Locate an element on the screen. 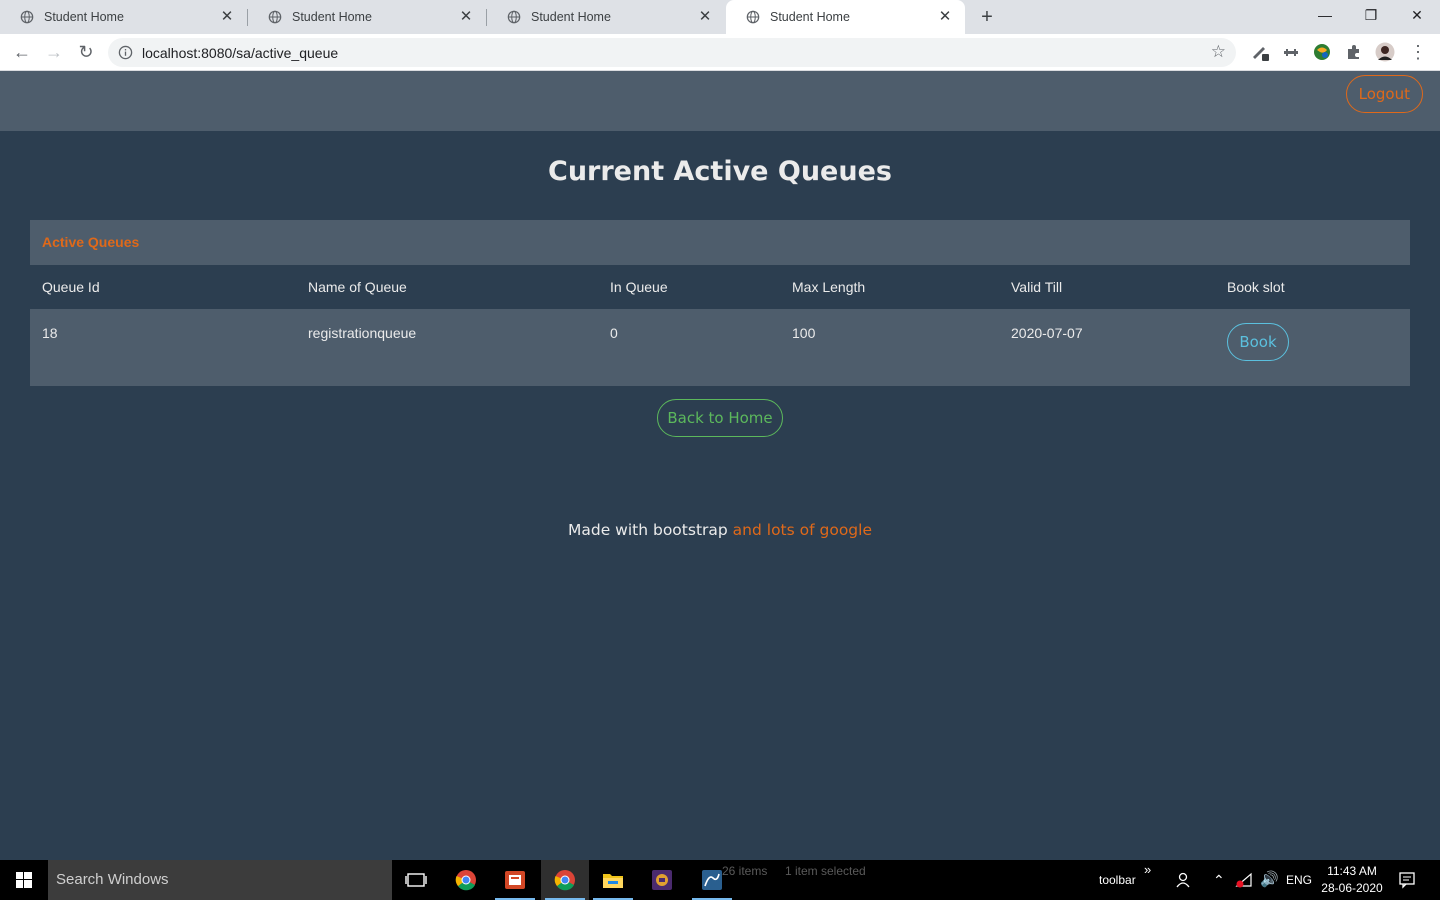 This screenshot has height=900, width=1440. explorer-ghost-item-count: 26 items is located at coordinates (745, 871).